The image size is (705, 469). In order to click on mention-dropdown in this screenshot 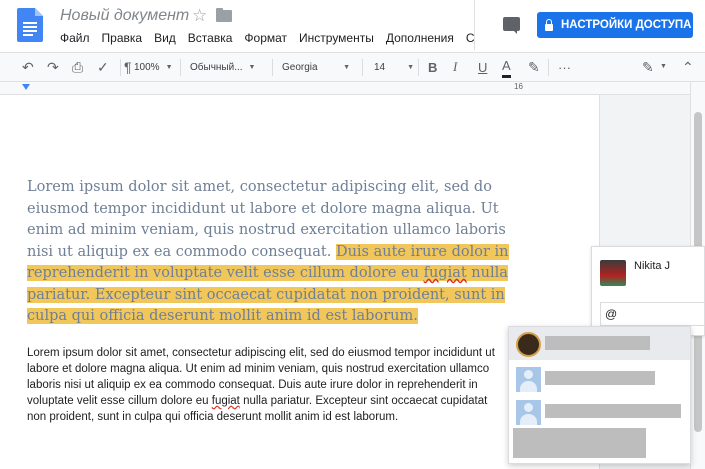, I will do `click(599, 395)`.